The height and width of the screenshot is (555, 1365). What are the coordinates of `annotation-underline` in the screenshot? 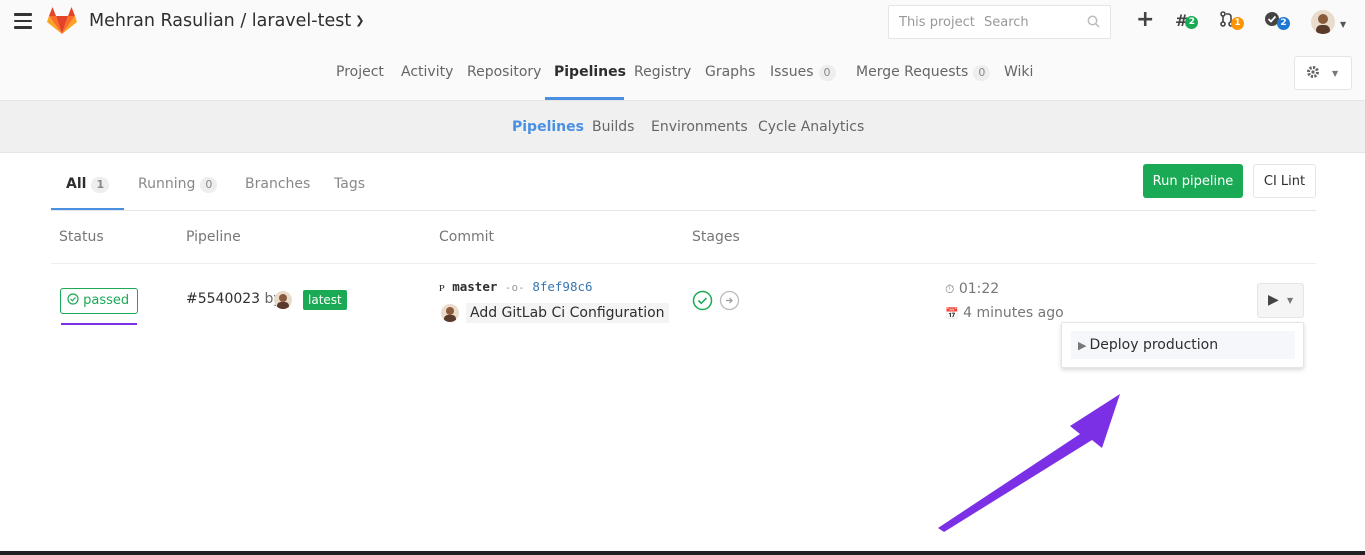 It's located at (99, 324).